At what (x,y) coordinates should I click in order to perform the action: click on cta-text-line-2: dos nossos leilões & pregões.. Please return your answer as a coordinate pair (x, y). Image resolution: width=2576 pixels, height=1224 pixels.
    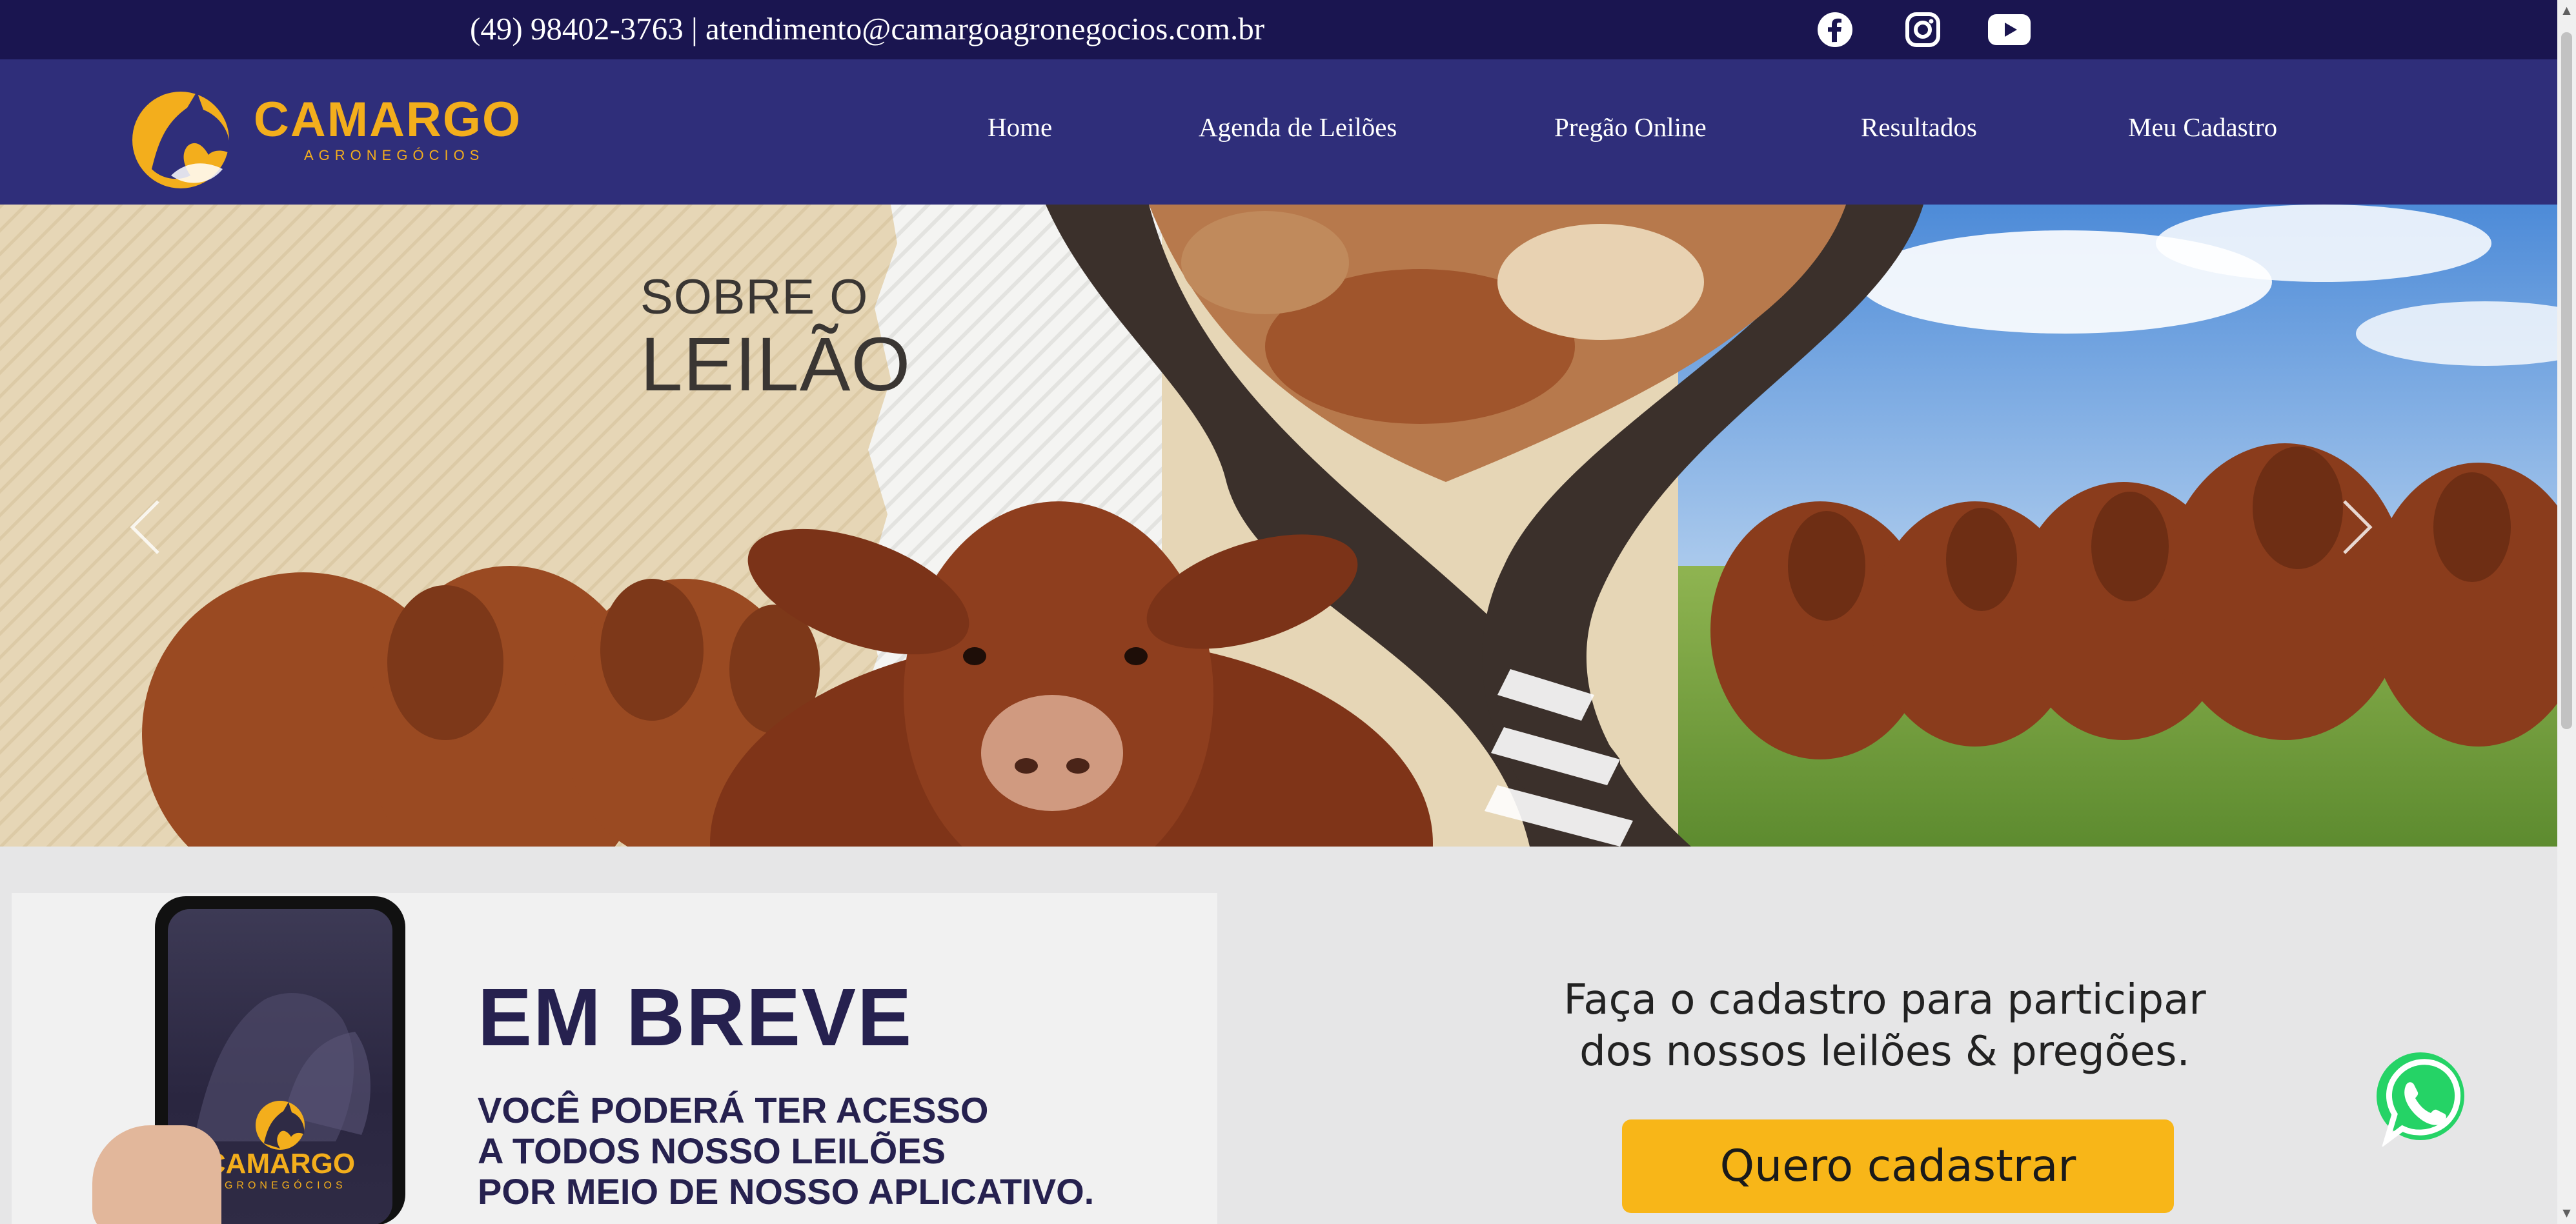
    Looking at the image, I should click on (1884, 1052).